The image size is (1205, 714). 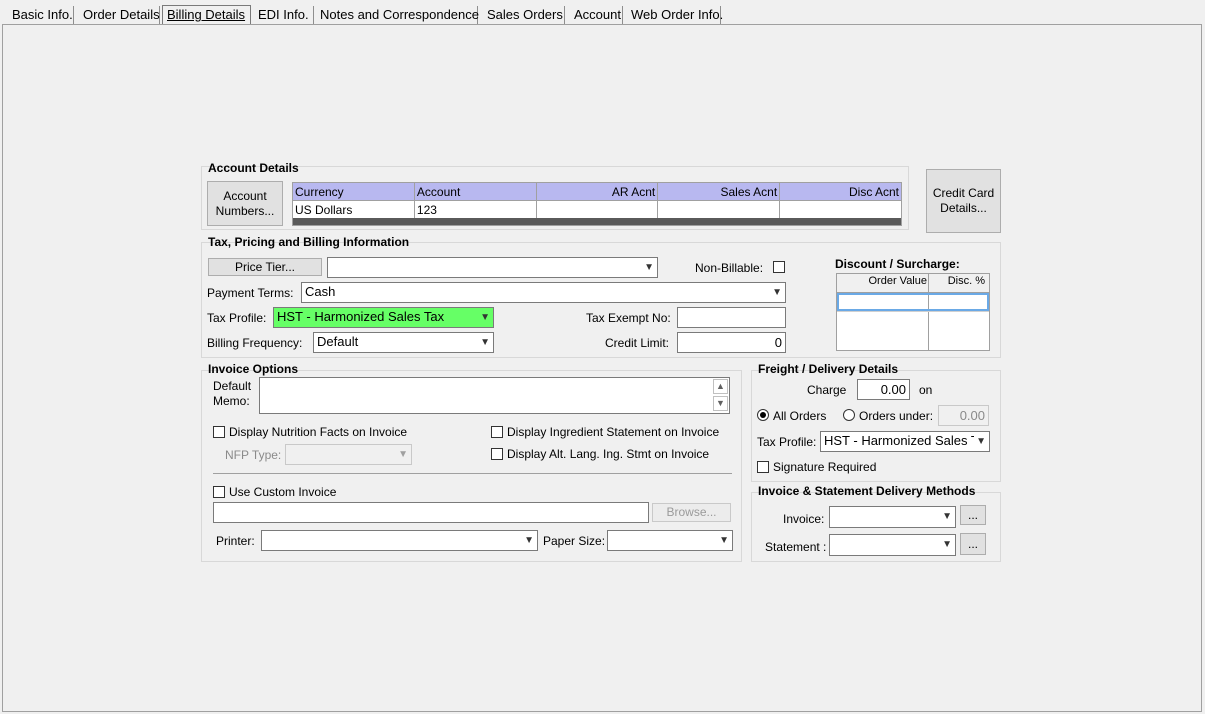 What do you see at coordinates (361, 316) in the screenshot?
I see `tax-profile-value: HST - Harmonized Sales Tax` at bounding box center [361, 316].